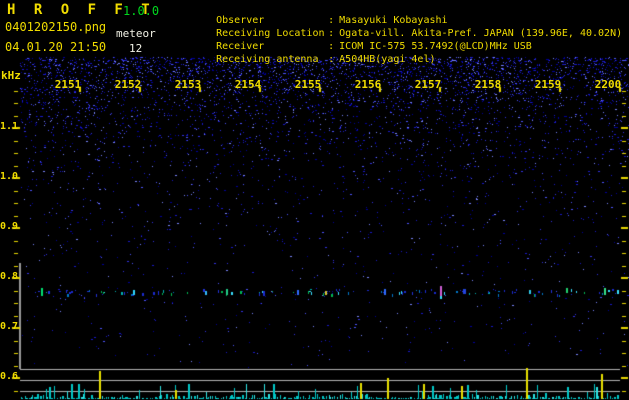 The height and width of the screenshot is (400, 629). Describe the element at coordinates (393, 20) in the screenshot. I see `info-value: Masayuki Kobayashi` at that location.